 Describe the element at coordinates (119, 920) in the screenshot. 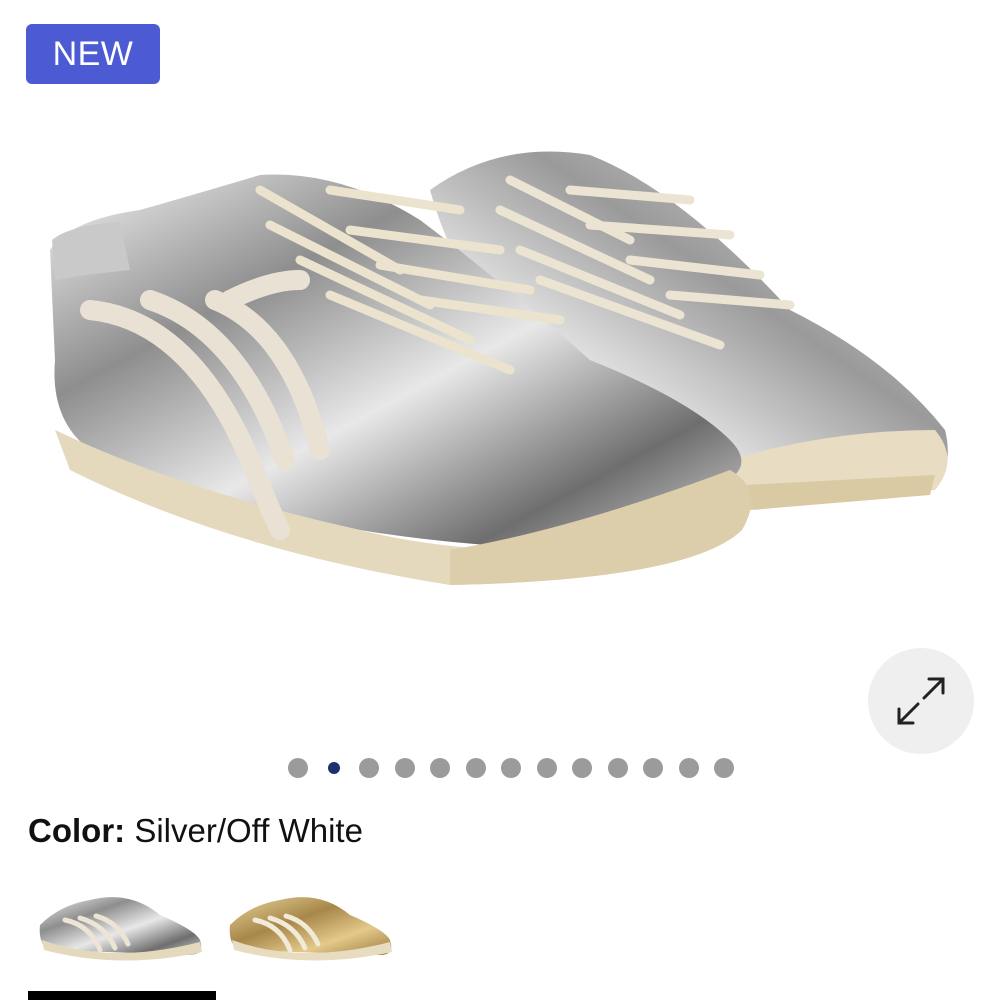

I see `silver-off-white-swatch` at that location.